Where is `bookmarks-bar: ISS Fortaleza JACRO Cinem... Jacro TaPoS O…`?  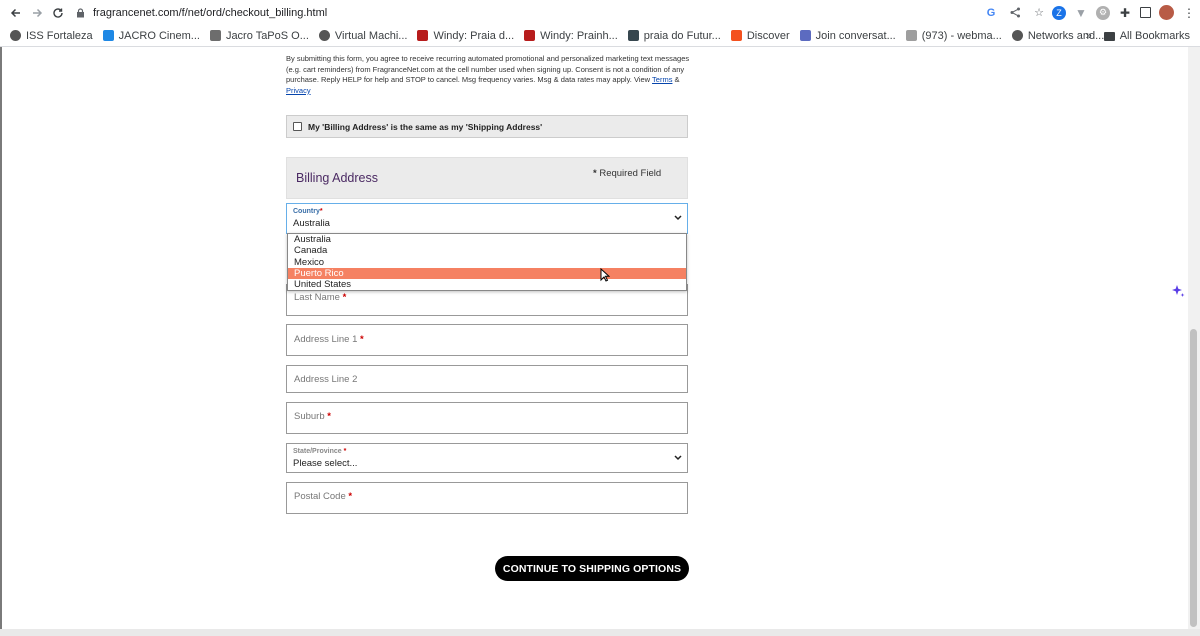
bookmarks-bar: ISS Fortaleza JACRO Cinem... Jacro TaPoS O… is located at coordinates (600, 36).